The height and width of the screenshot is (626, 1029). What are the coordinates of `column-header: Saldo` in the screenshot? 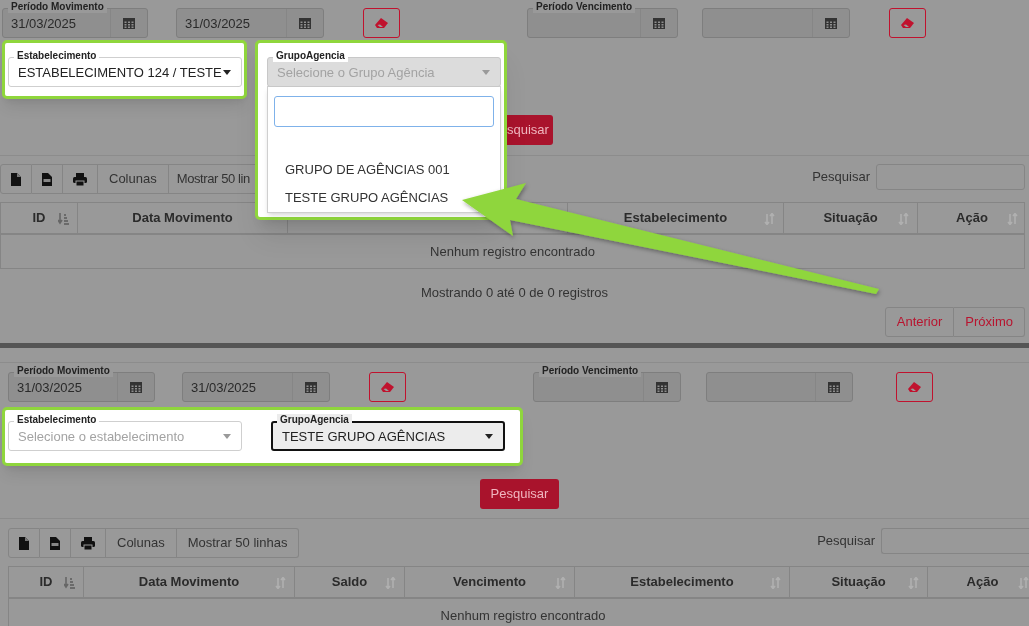 It's located at (349, 582).